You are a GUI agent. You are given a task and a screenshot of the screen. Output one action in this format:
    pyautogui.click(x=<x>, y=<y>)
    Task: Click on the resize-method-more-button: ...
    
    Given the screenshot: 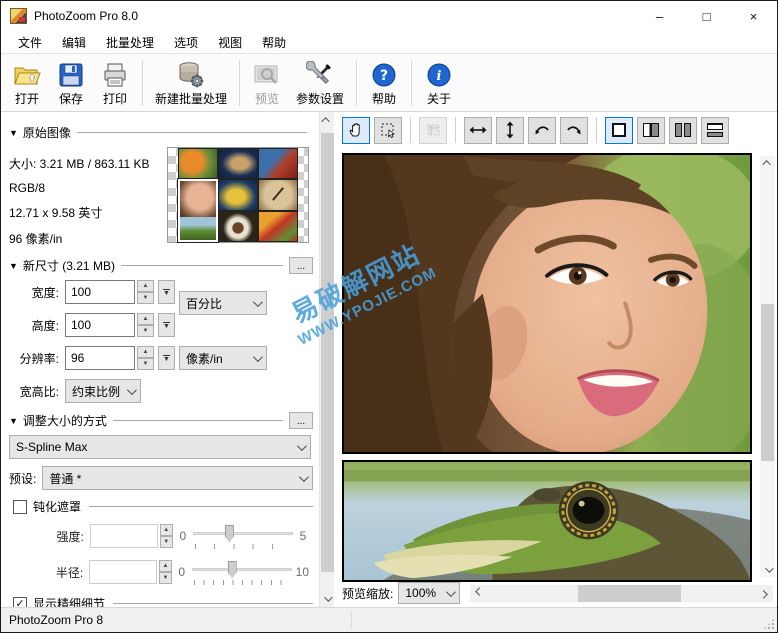 What is the action you would take?
    pyautogui.click(x=301, y=420)
    